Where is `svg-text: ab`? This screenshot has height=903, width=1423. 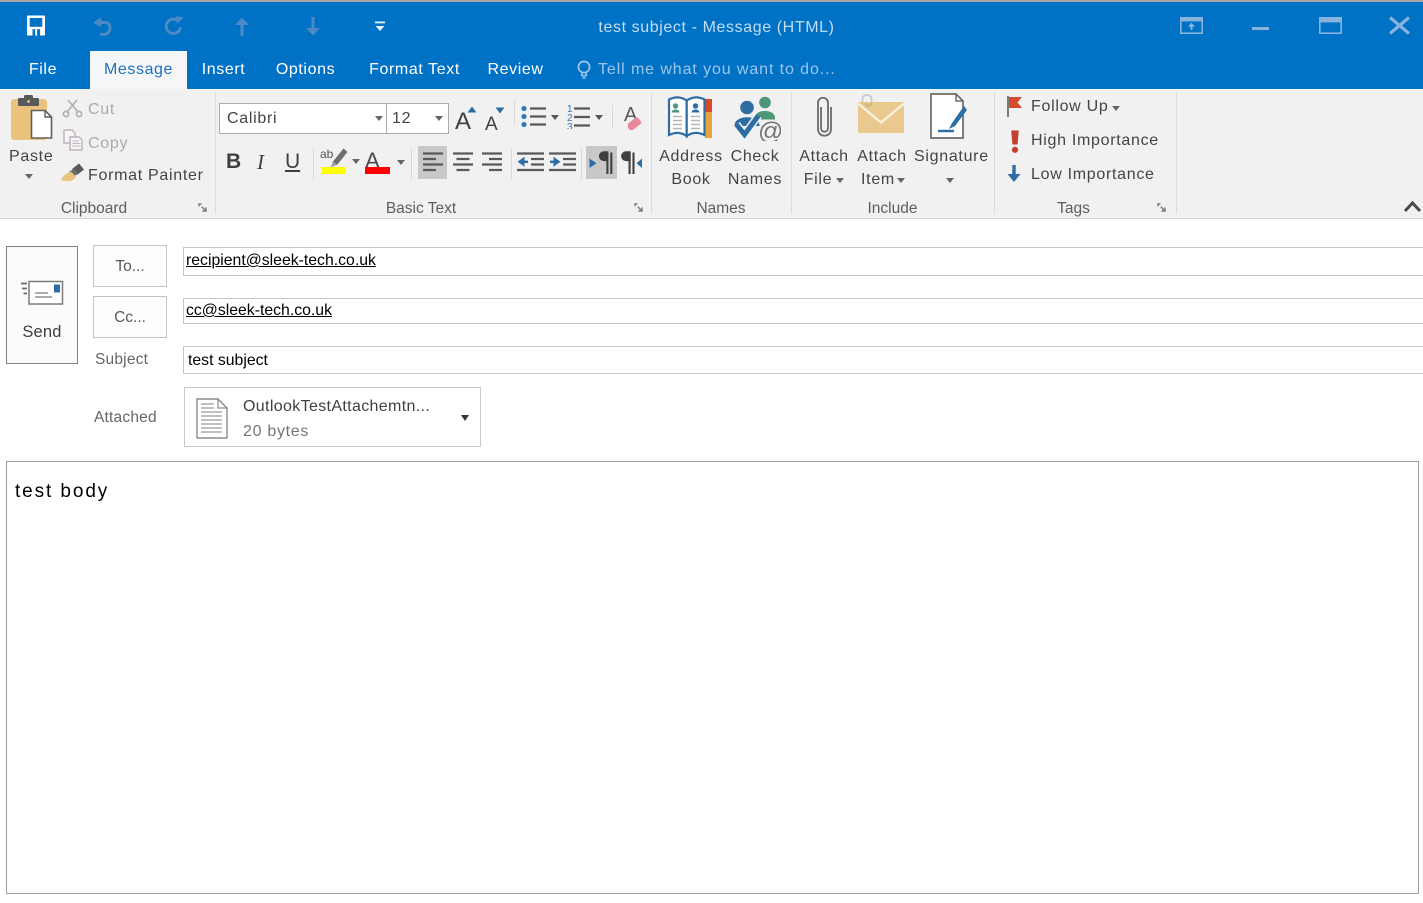 svg-text: ab is located at coordinates (327, 154).